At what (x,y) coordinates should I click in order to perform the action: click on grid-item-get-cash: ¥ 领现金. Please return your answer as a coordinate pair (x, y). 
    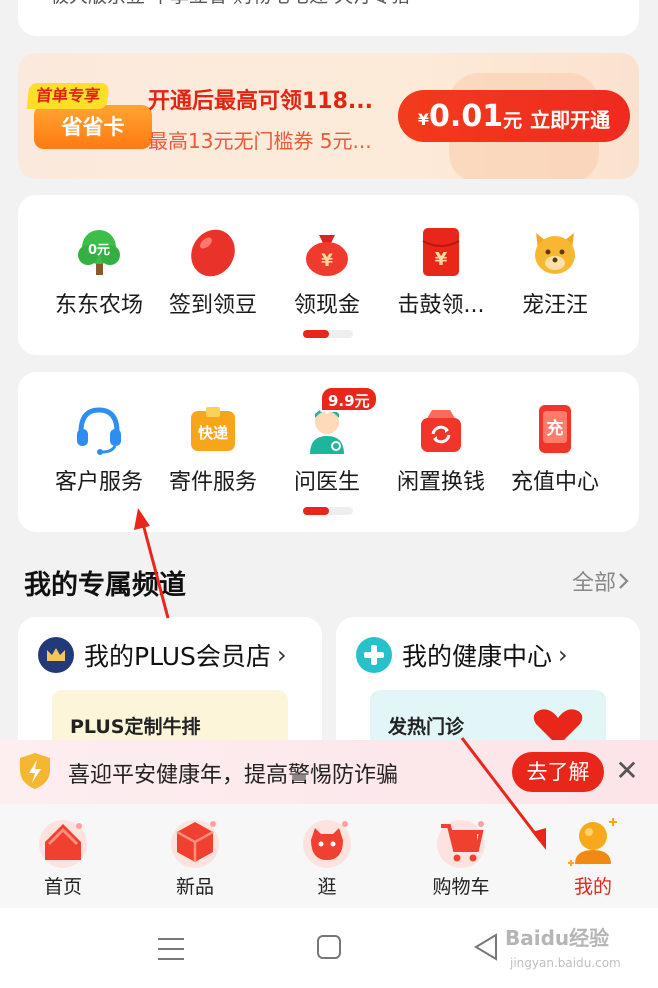
    Looking at the image, I should click on (327, 266).